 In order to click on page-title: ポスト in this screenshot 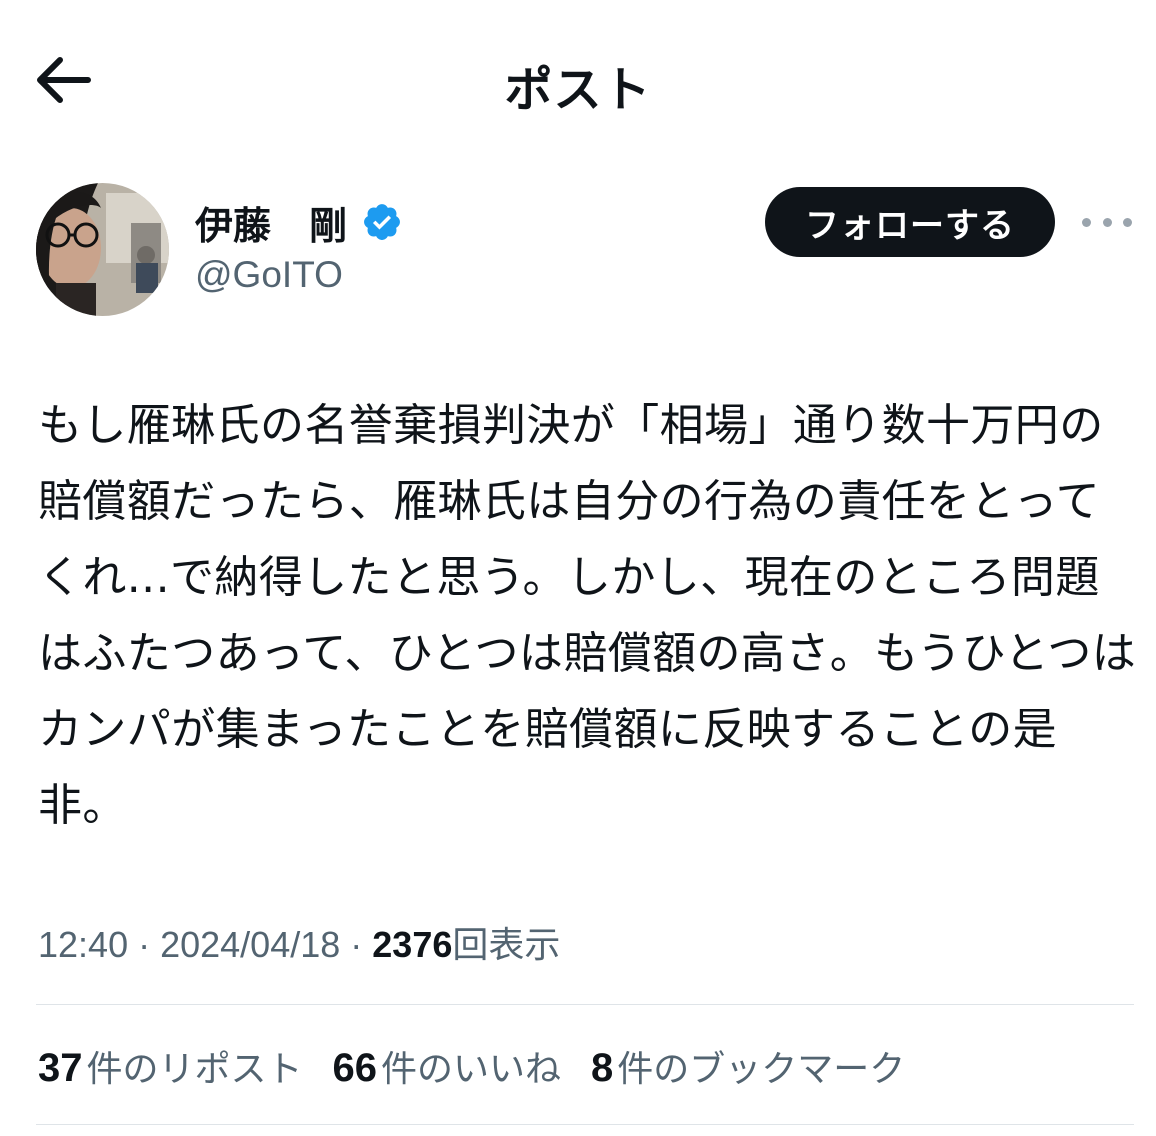, I will do `click(578, 90)`.